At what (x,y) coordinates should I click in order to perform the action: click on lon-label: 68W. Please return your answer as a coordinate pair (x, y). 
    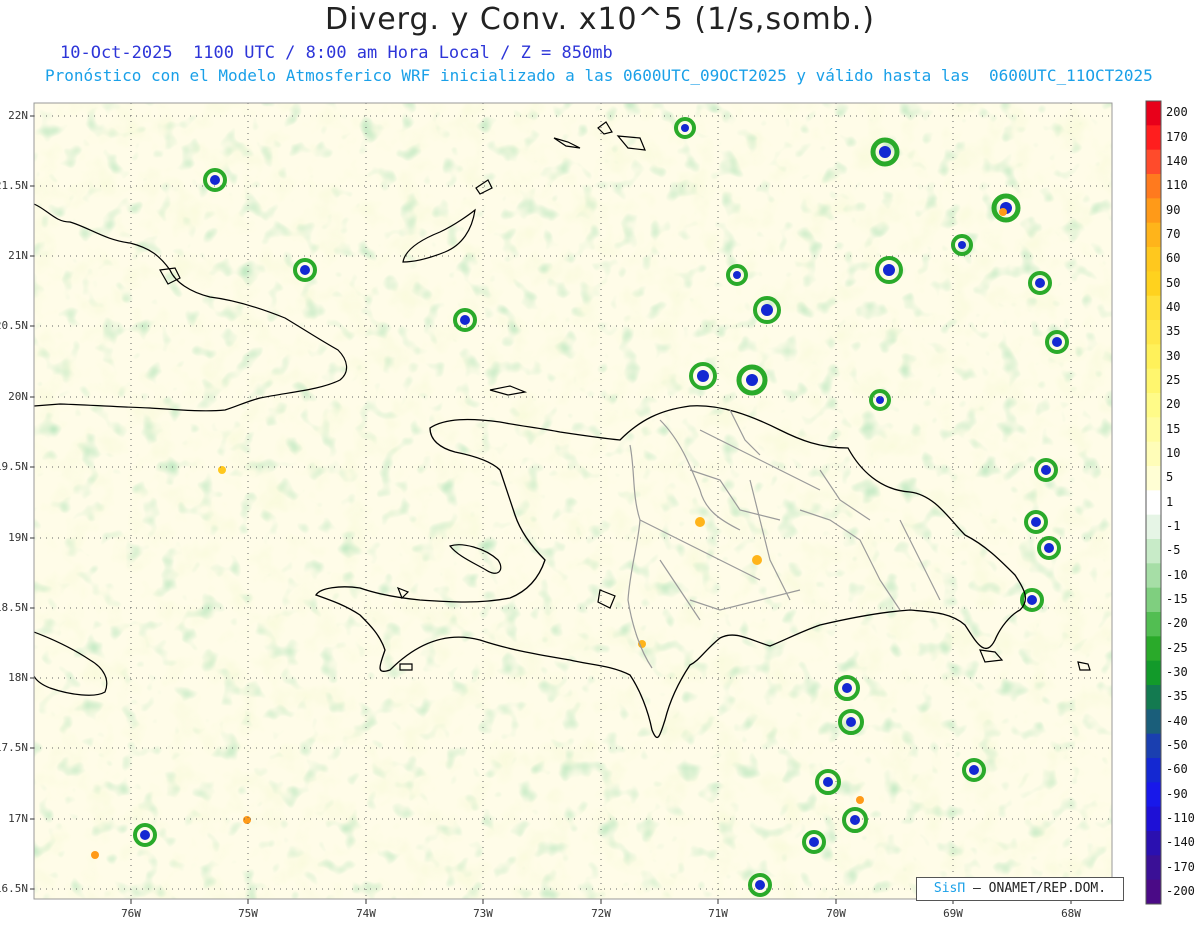
    Looking at the image, I should click on (1071, 913).